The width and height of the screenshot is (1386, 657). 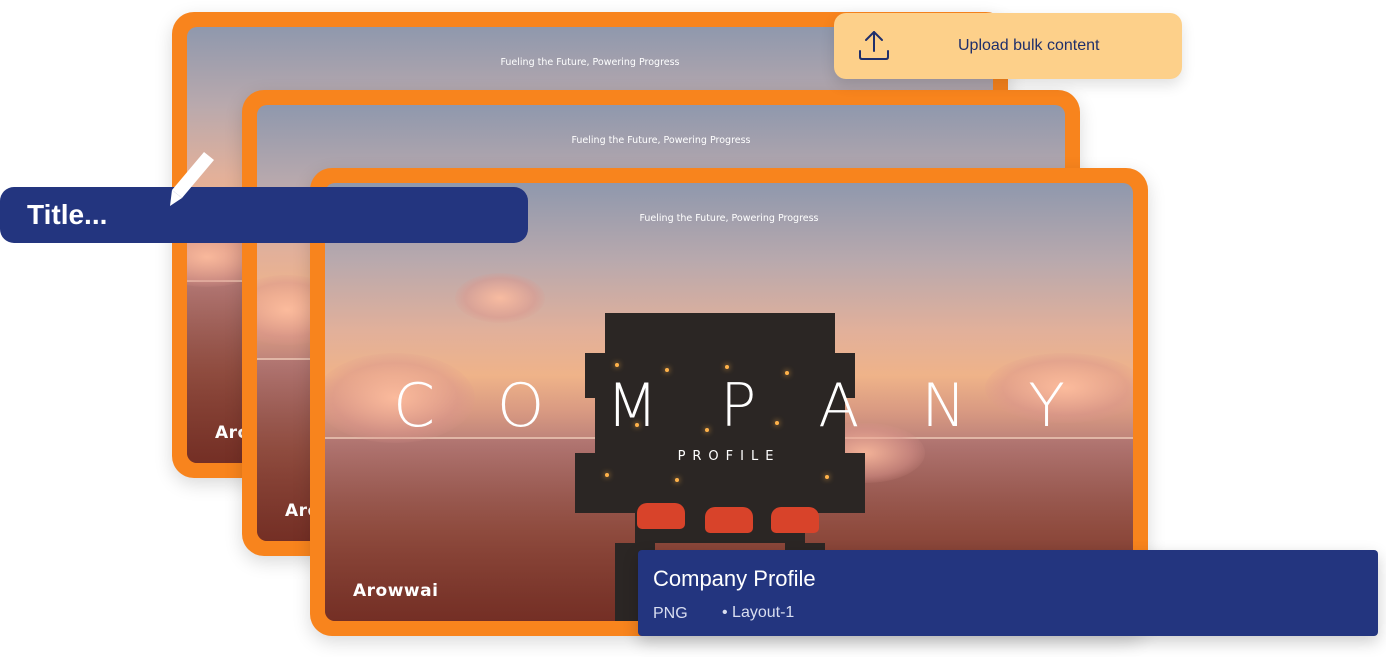 What do you see at coordinates (661, 140) in the screenshot?
I see `slide-tagline: Fueling the Future, Powering Progress` at bounding box center [661, 140].